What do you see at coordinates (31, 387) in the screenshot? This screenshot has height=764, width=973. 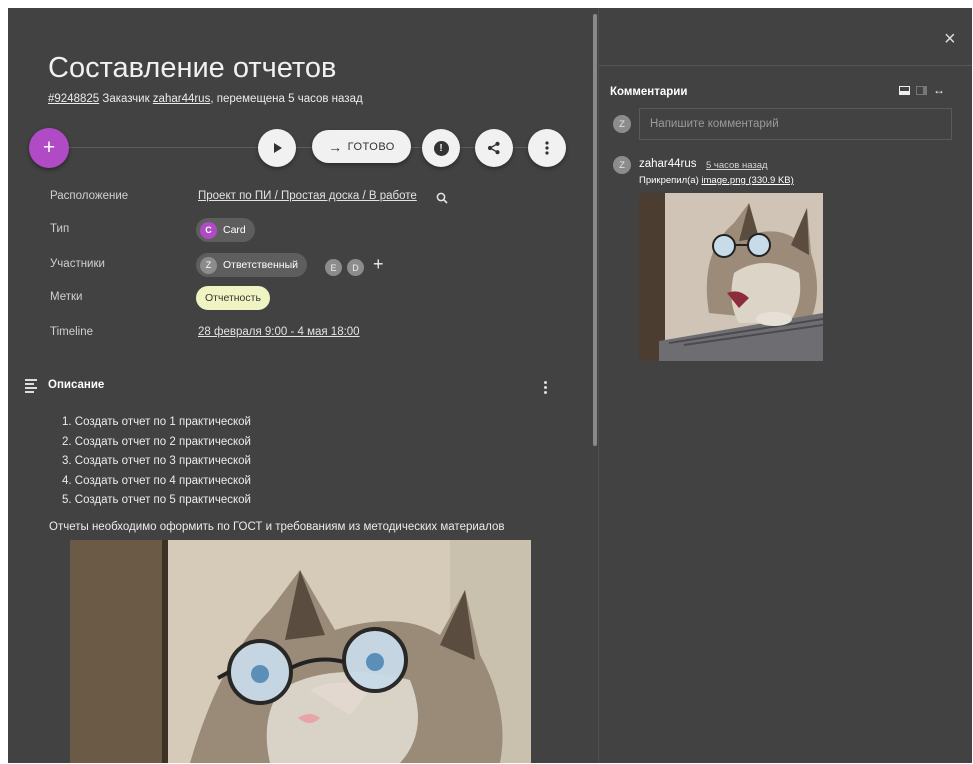 I see `description-icon` at bounding box center [31, 387].